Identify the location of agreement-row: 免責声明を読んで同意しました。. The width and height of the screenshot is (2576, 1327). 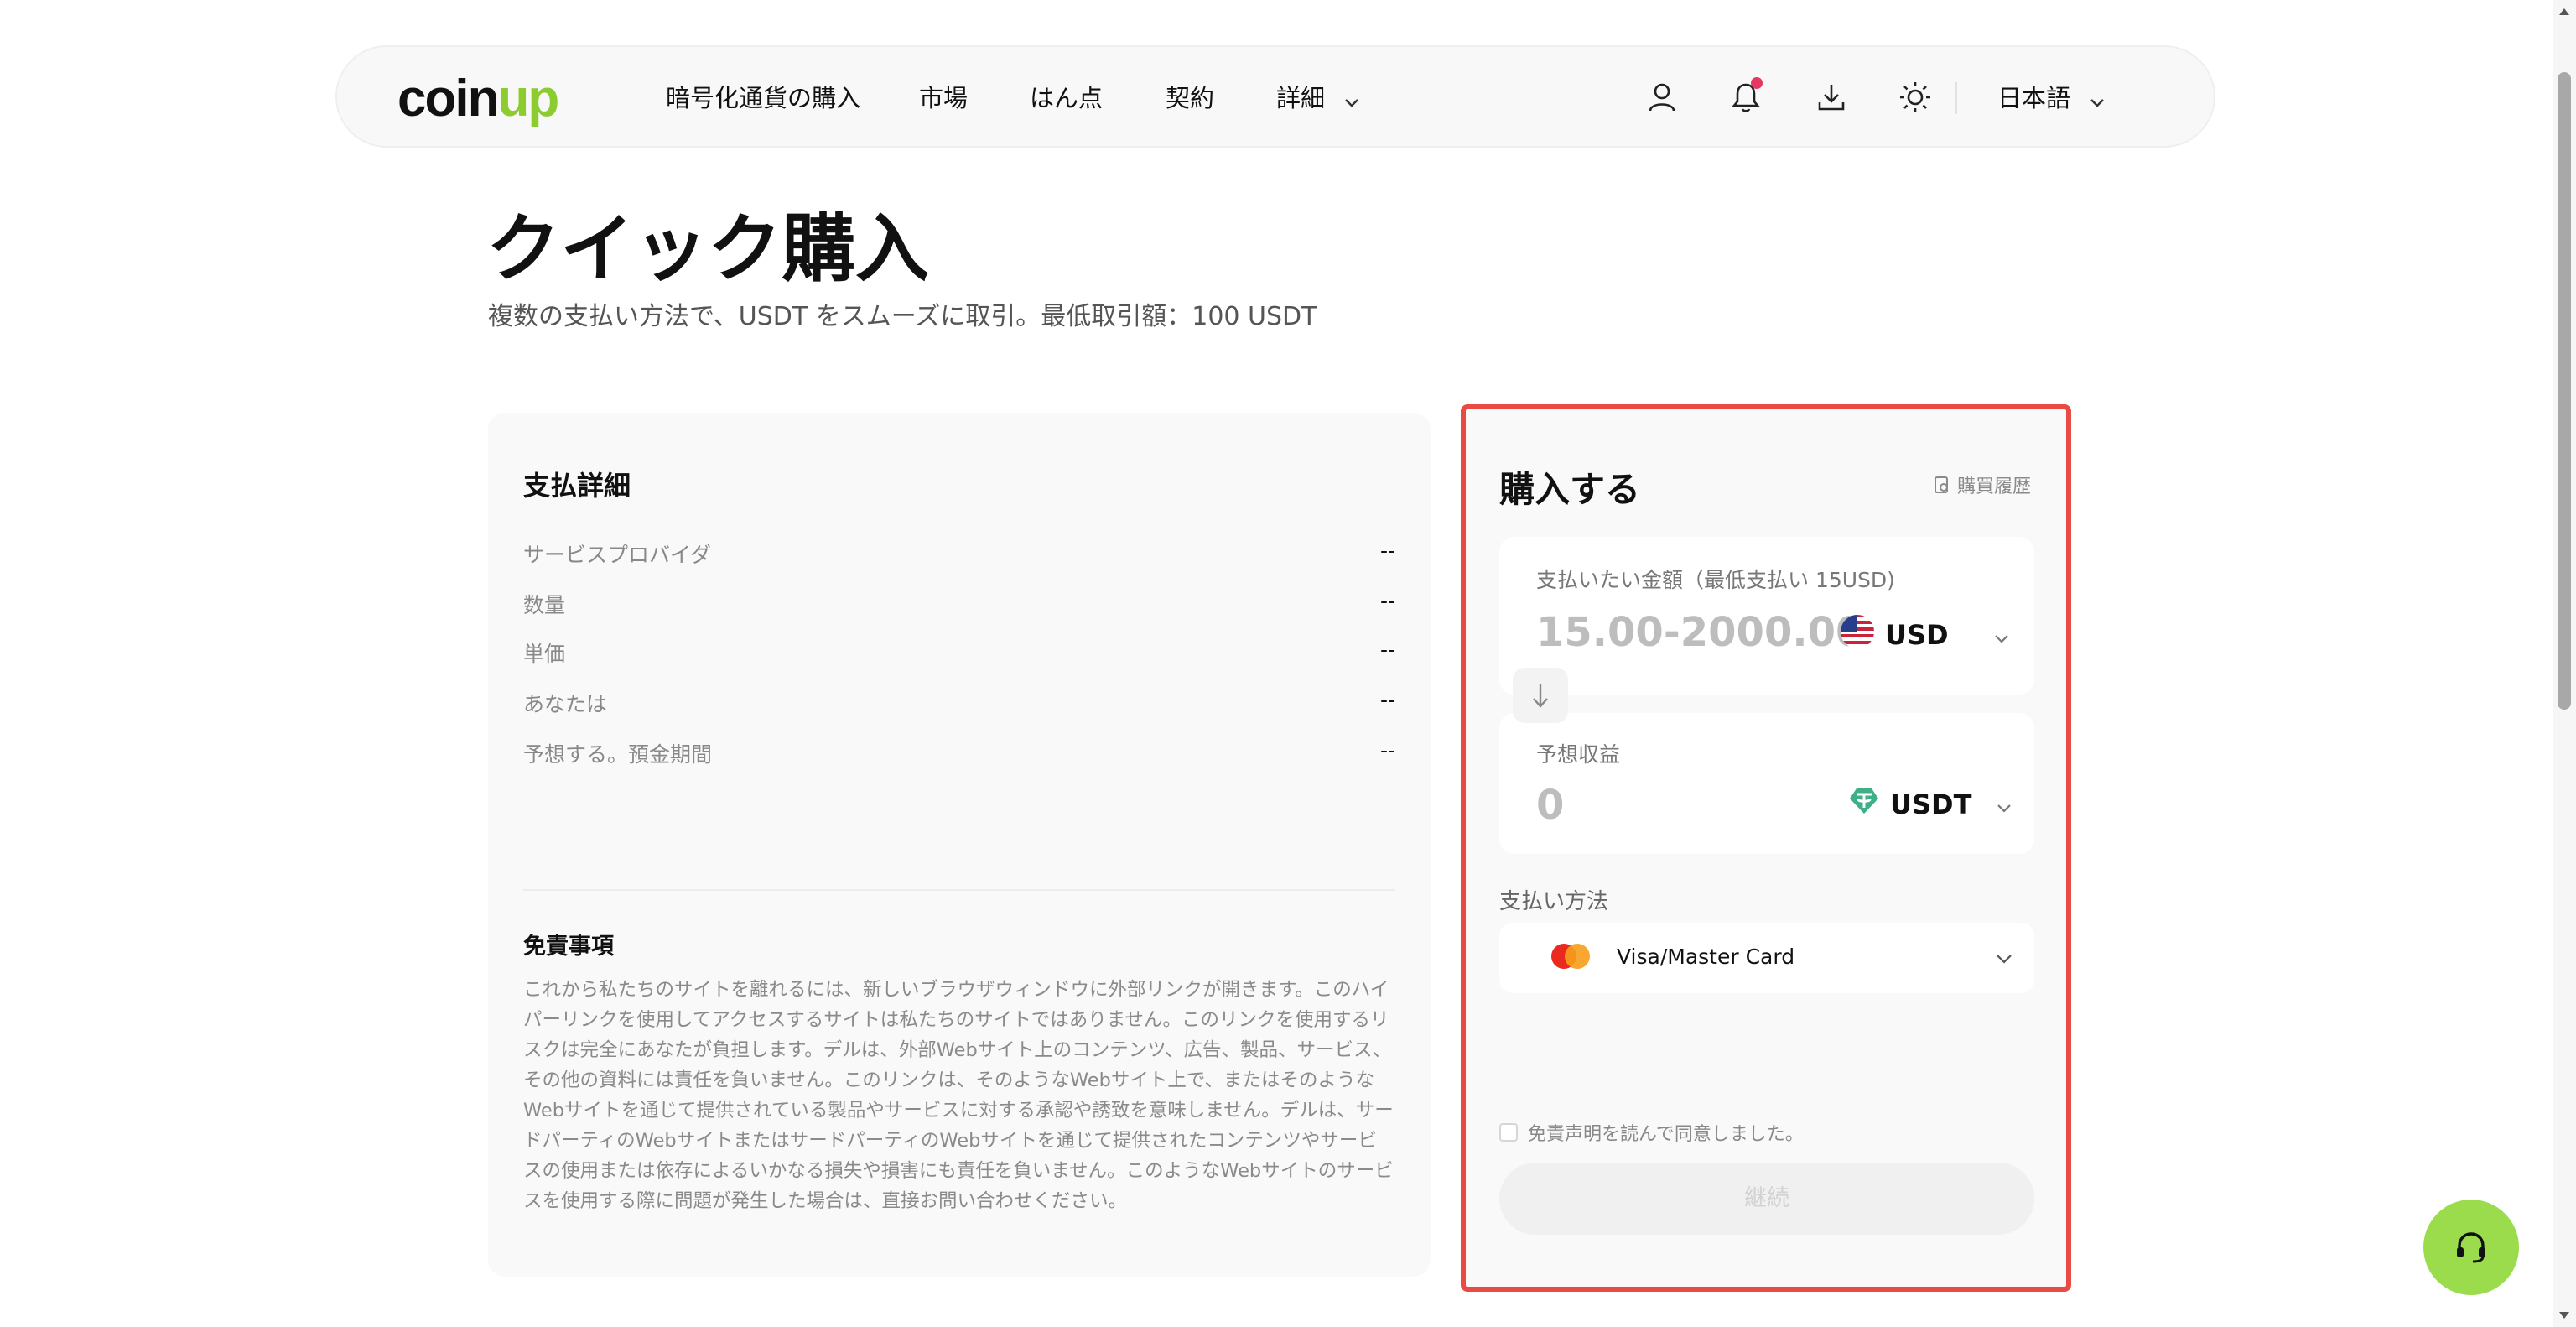
(1651, 1132).